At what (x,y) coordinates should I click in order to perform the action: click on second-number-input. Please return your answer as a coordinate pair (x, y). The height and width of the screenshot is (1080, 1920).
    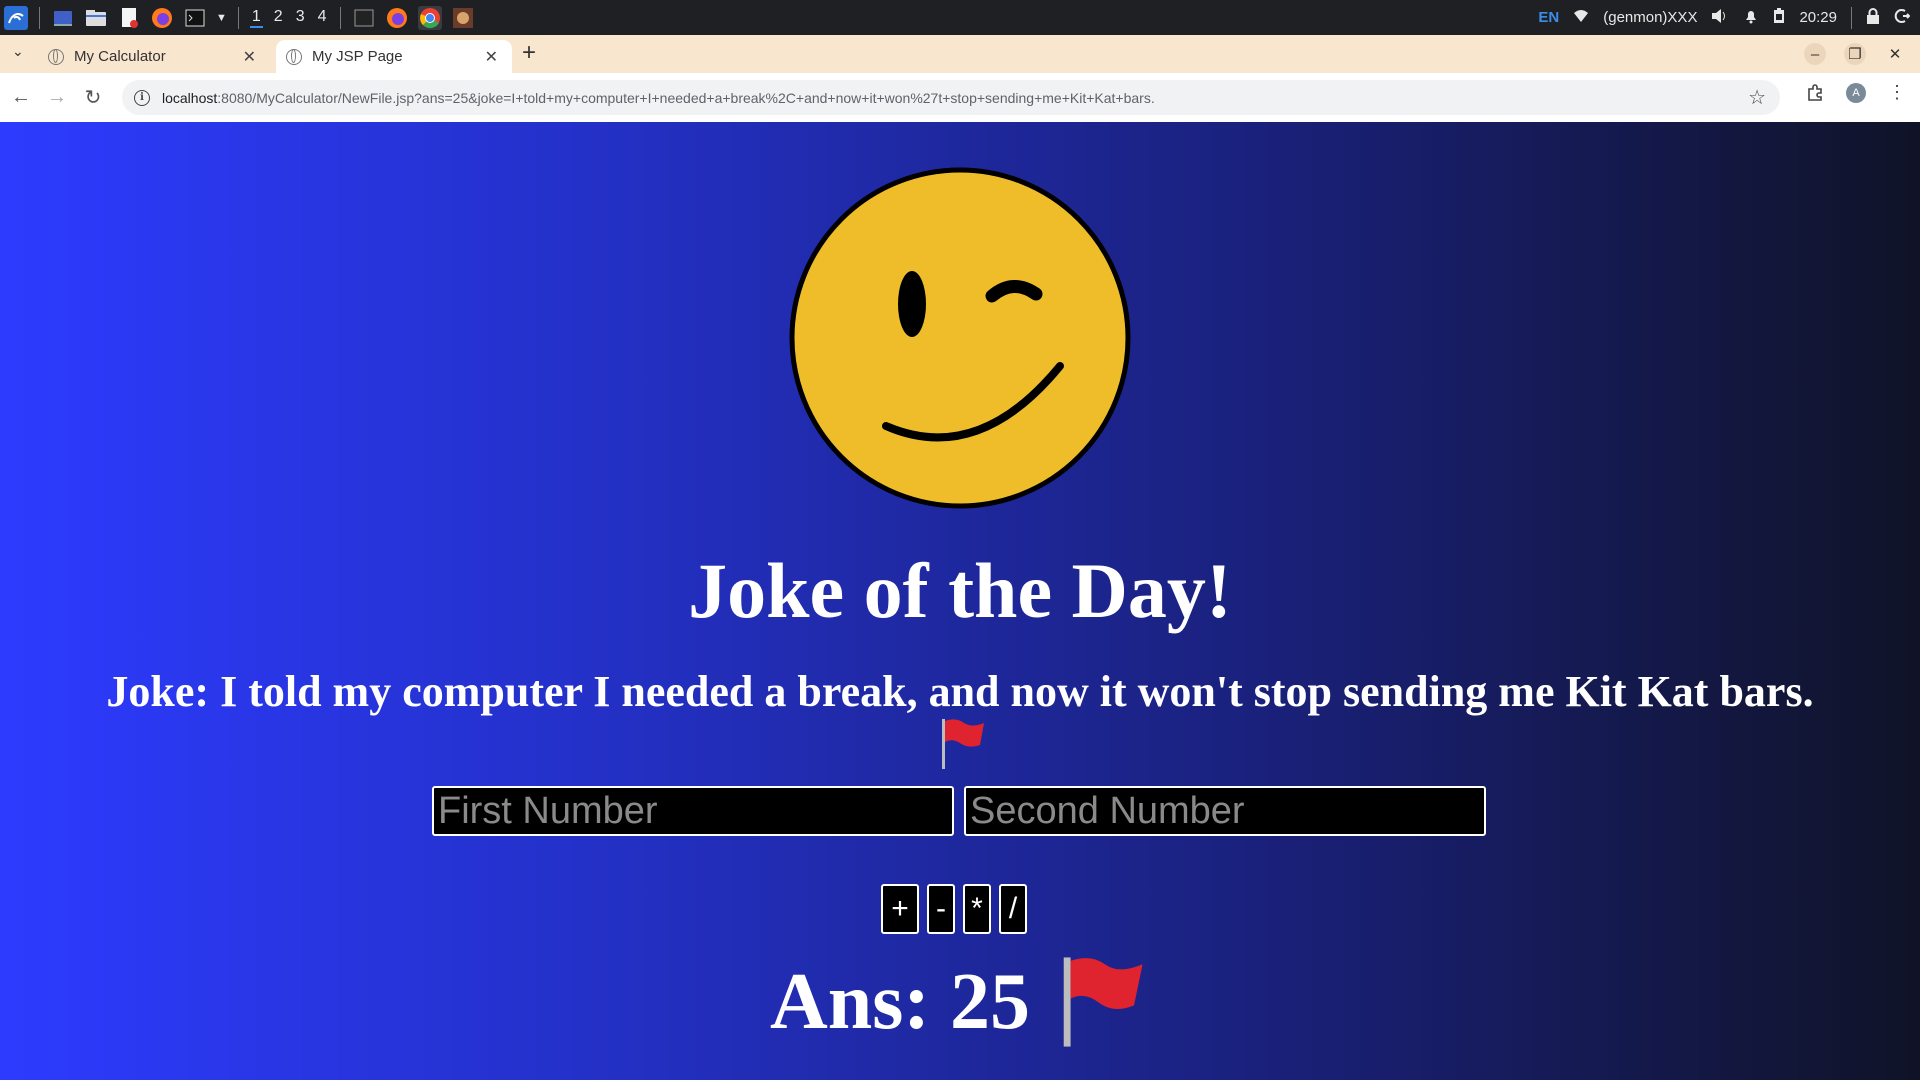
    Looking at the image, I should click on (1225, 811).